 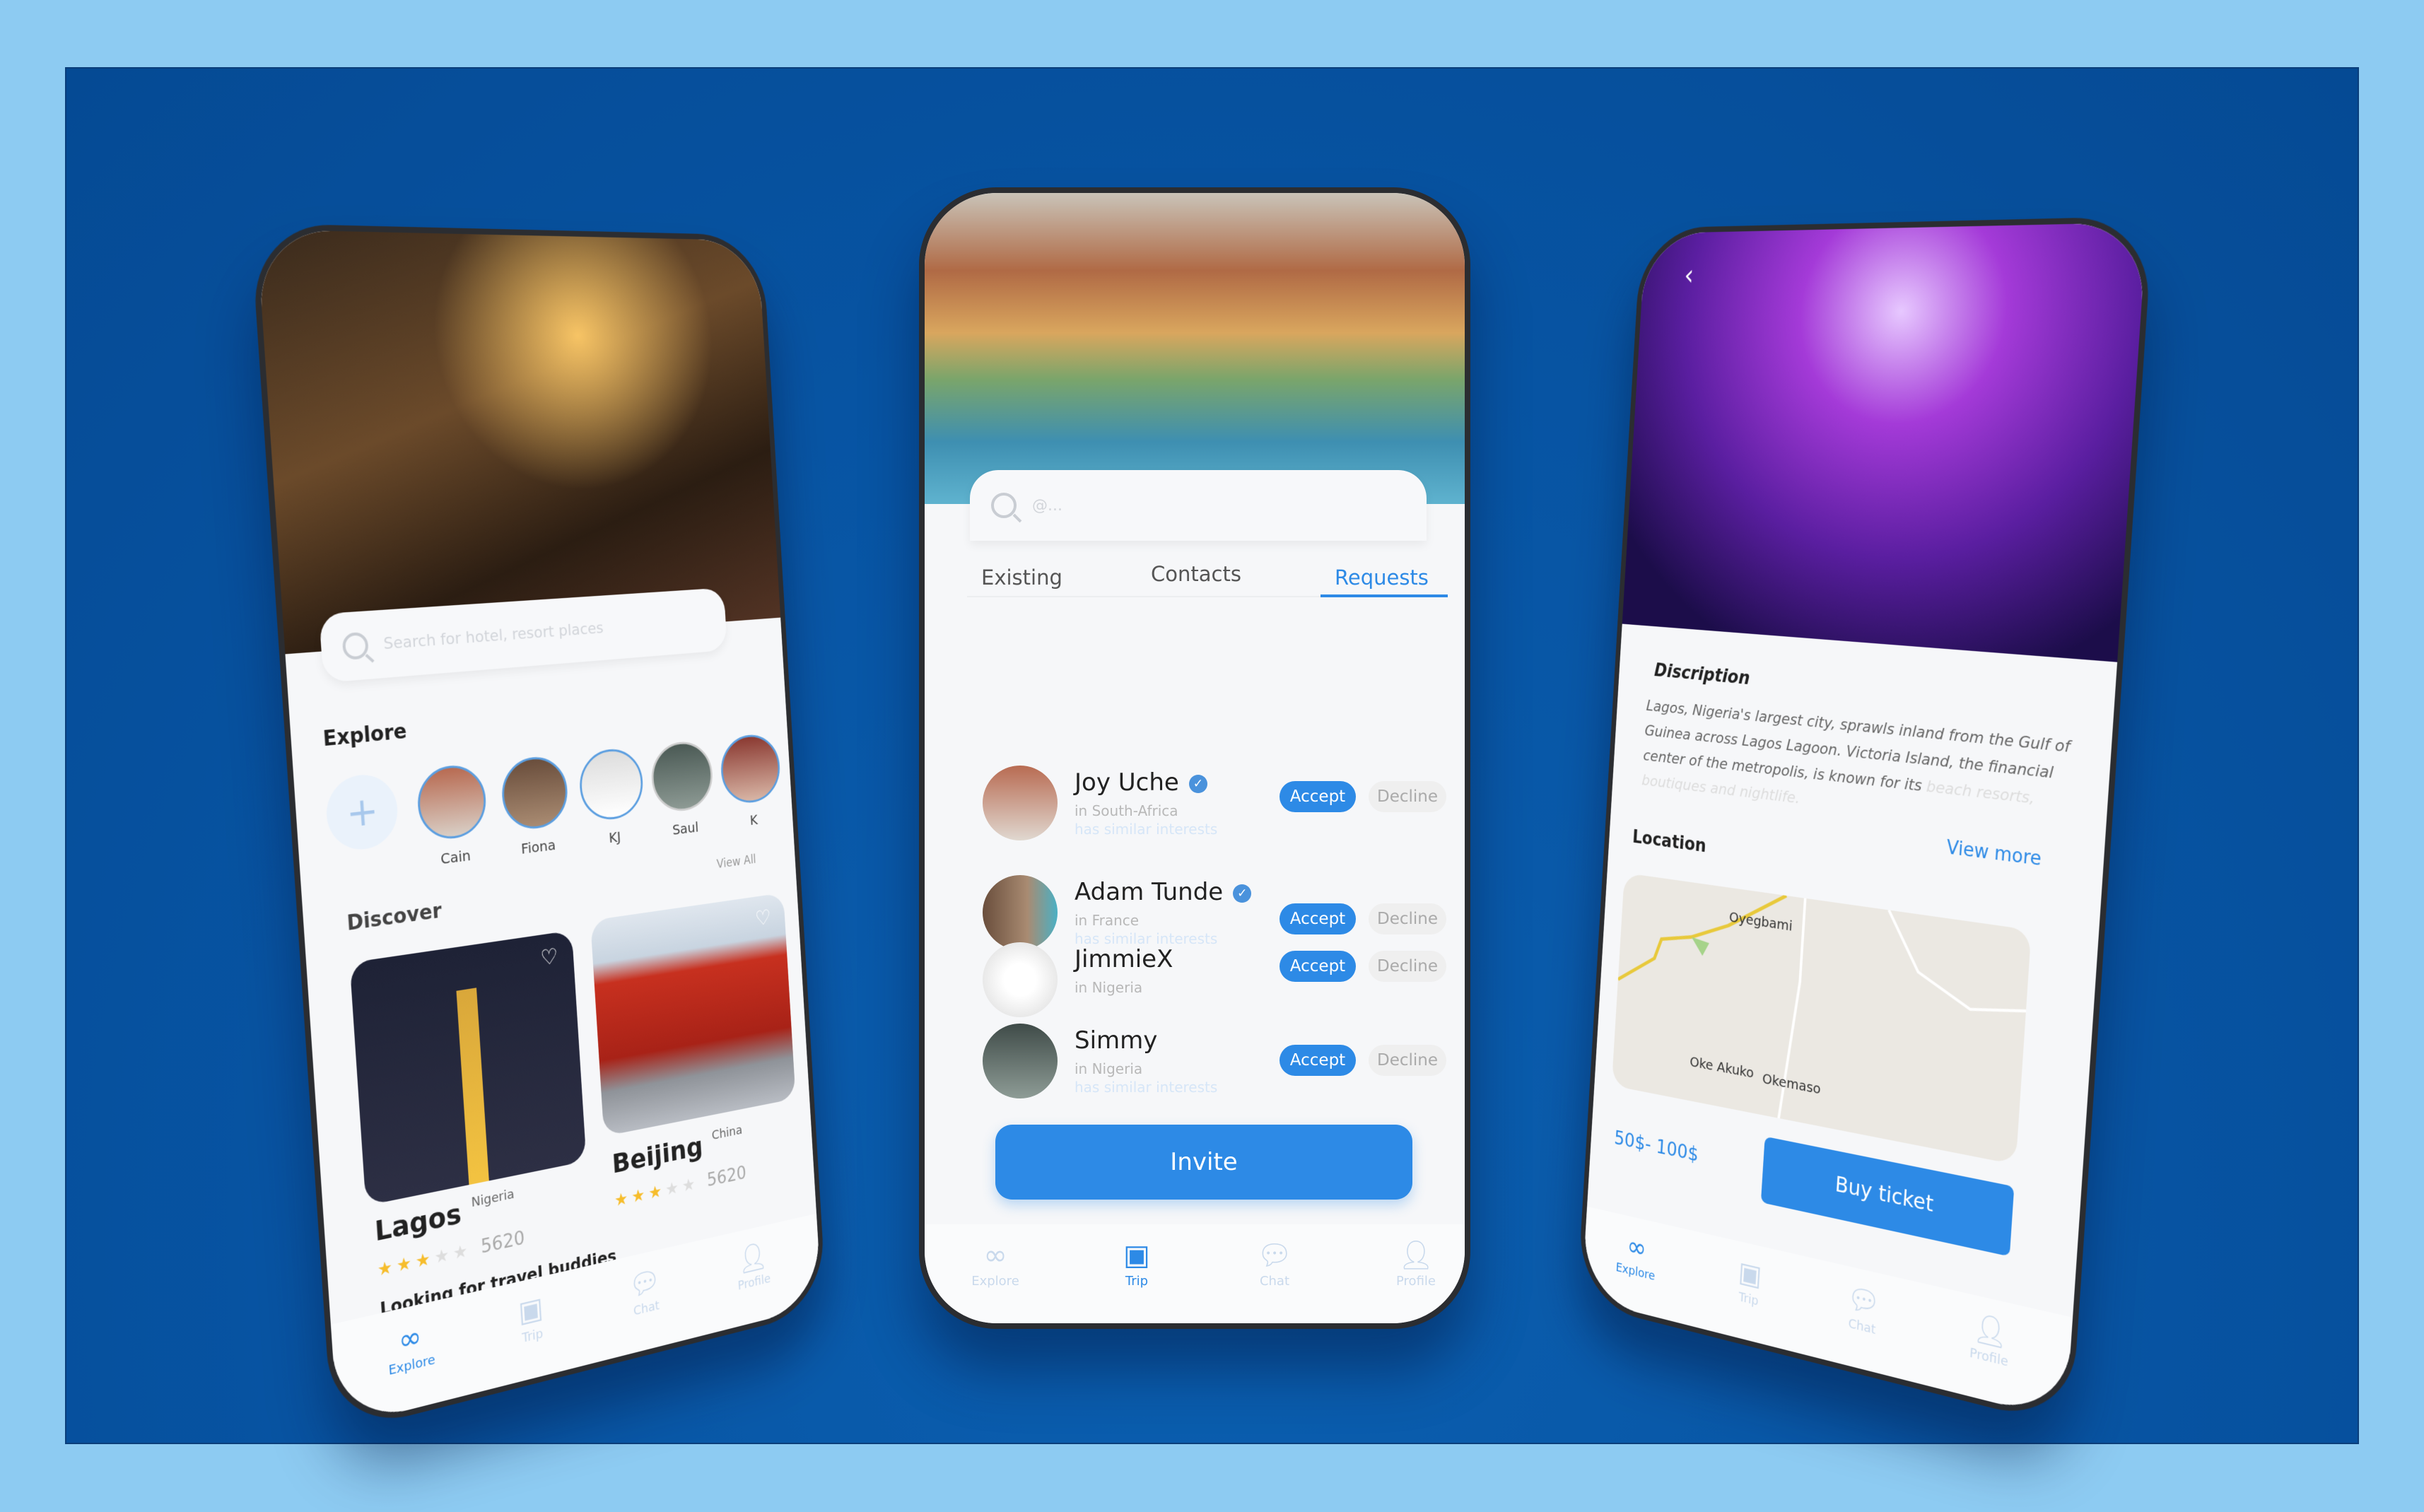 What do you see at coordinates (1124, 959) in the screenshot?
I see `request-name: JimmieX` at bounding box center [1124, 959].